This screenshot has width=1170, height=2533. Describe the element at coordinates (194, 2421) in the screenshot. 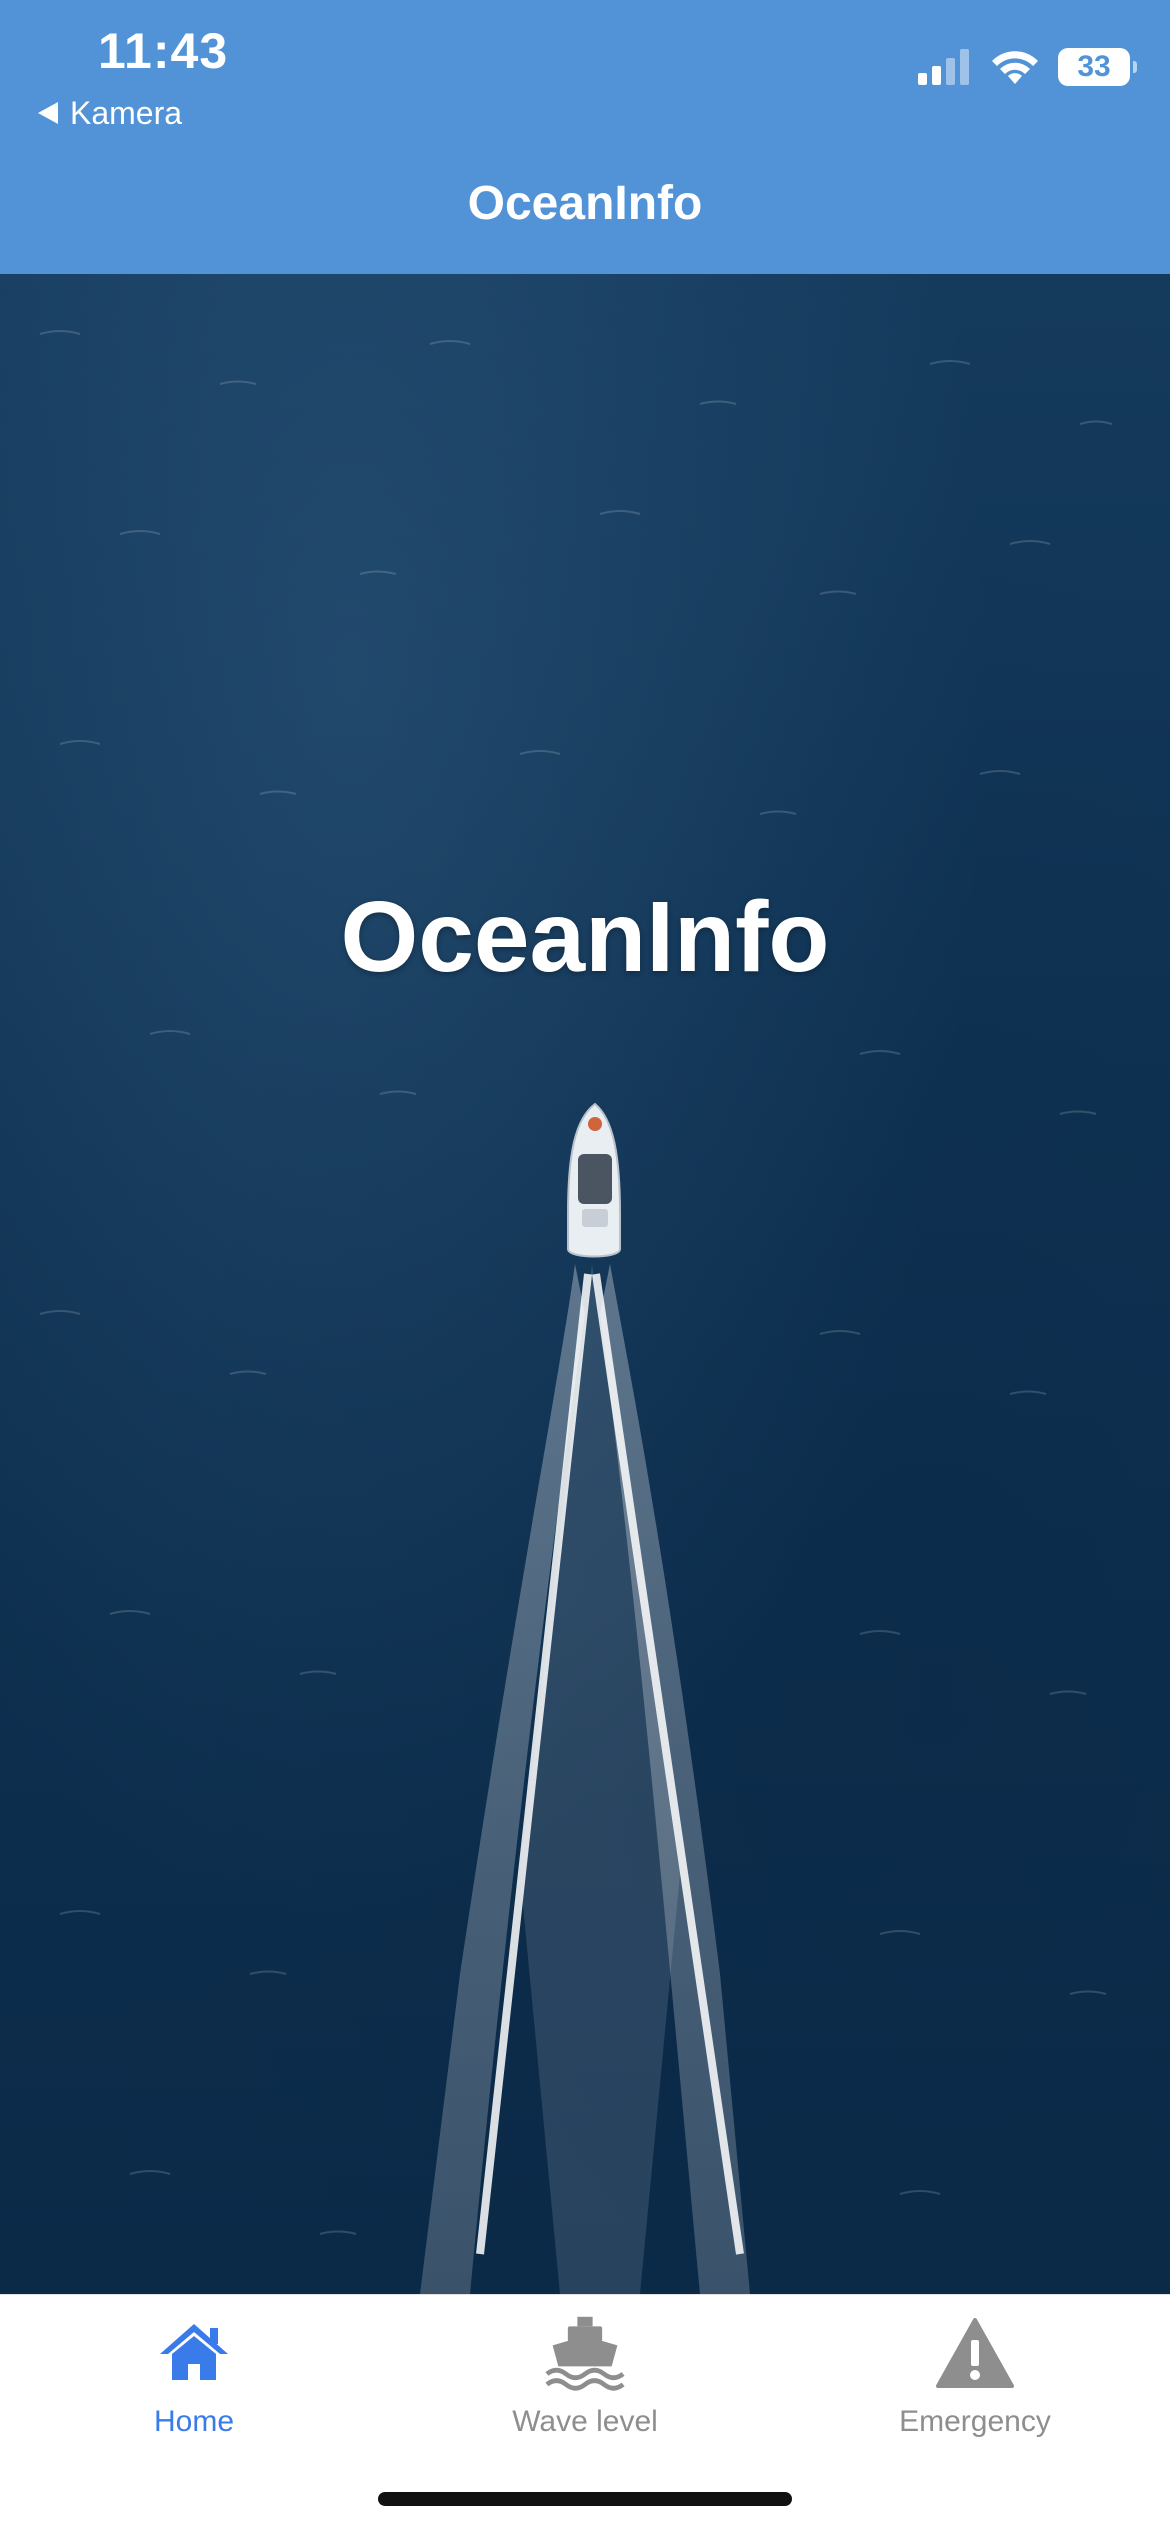

I see `tab-home-label: Home` at that location.